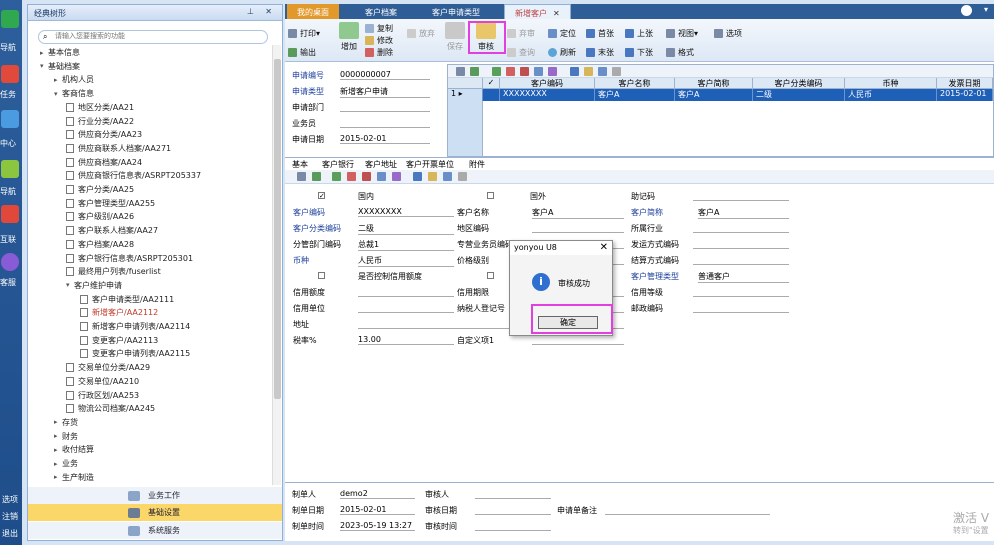 This screenshot has height=545, width=994. Describe the element at coordinates (66, 463) in the screenshot. I see `tree-node: ▸ 业务` at that location.